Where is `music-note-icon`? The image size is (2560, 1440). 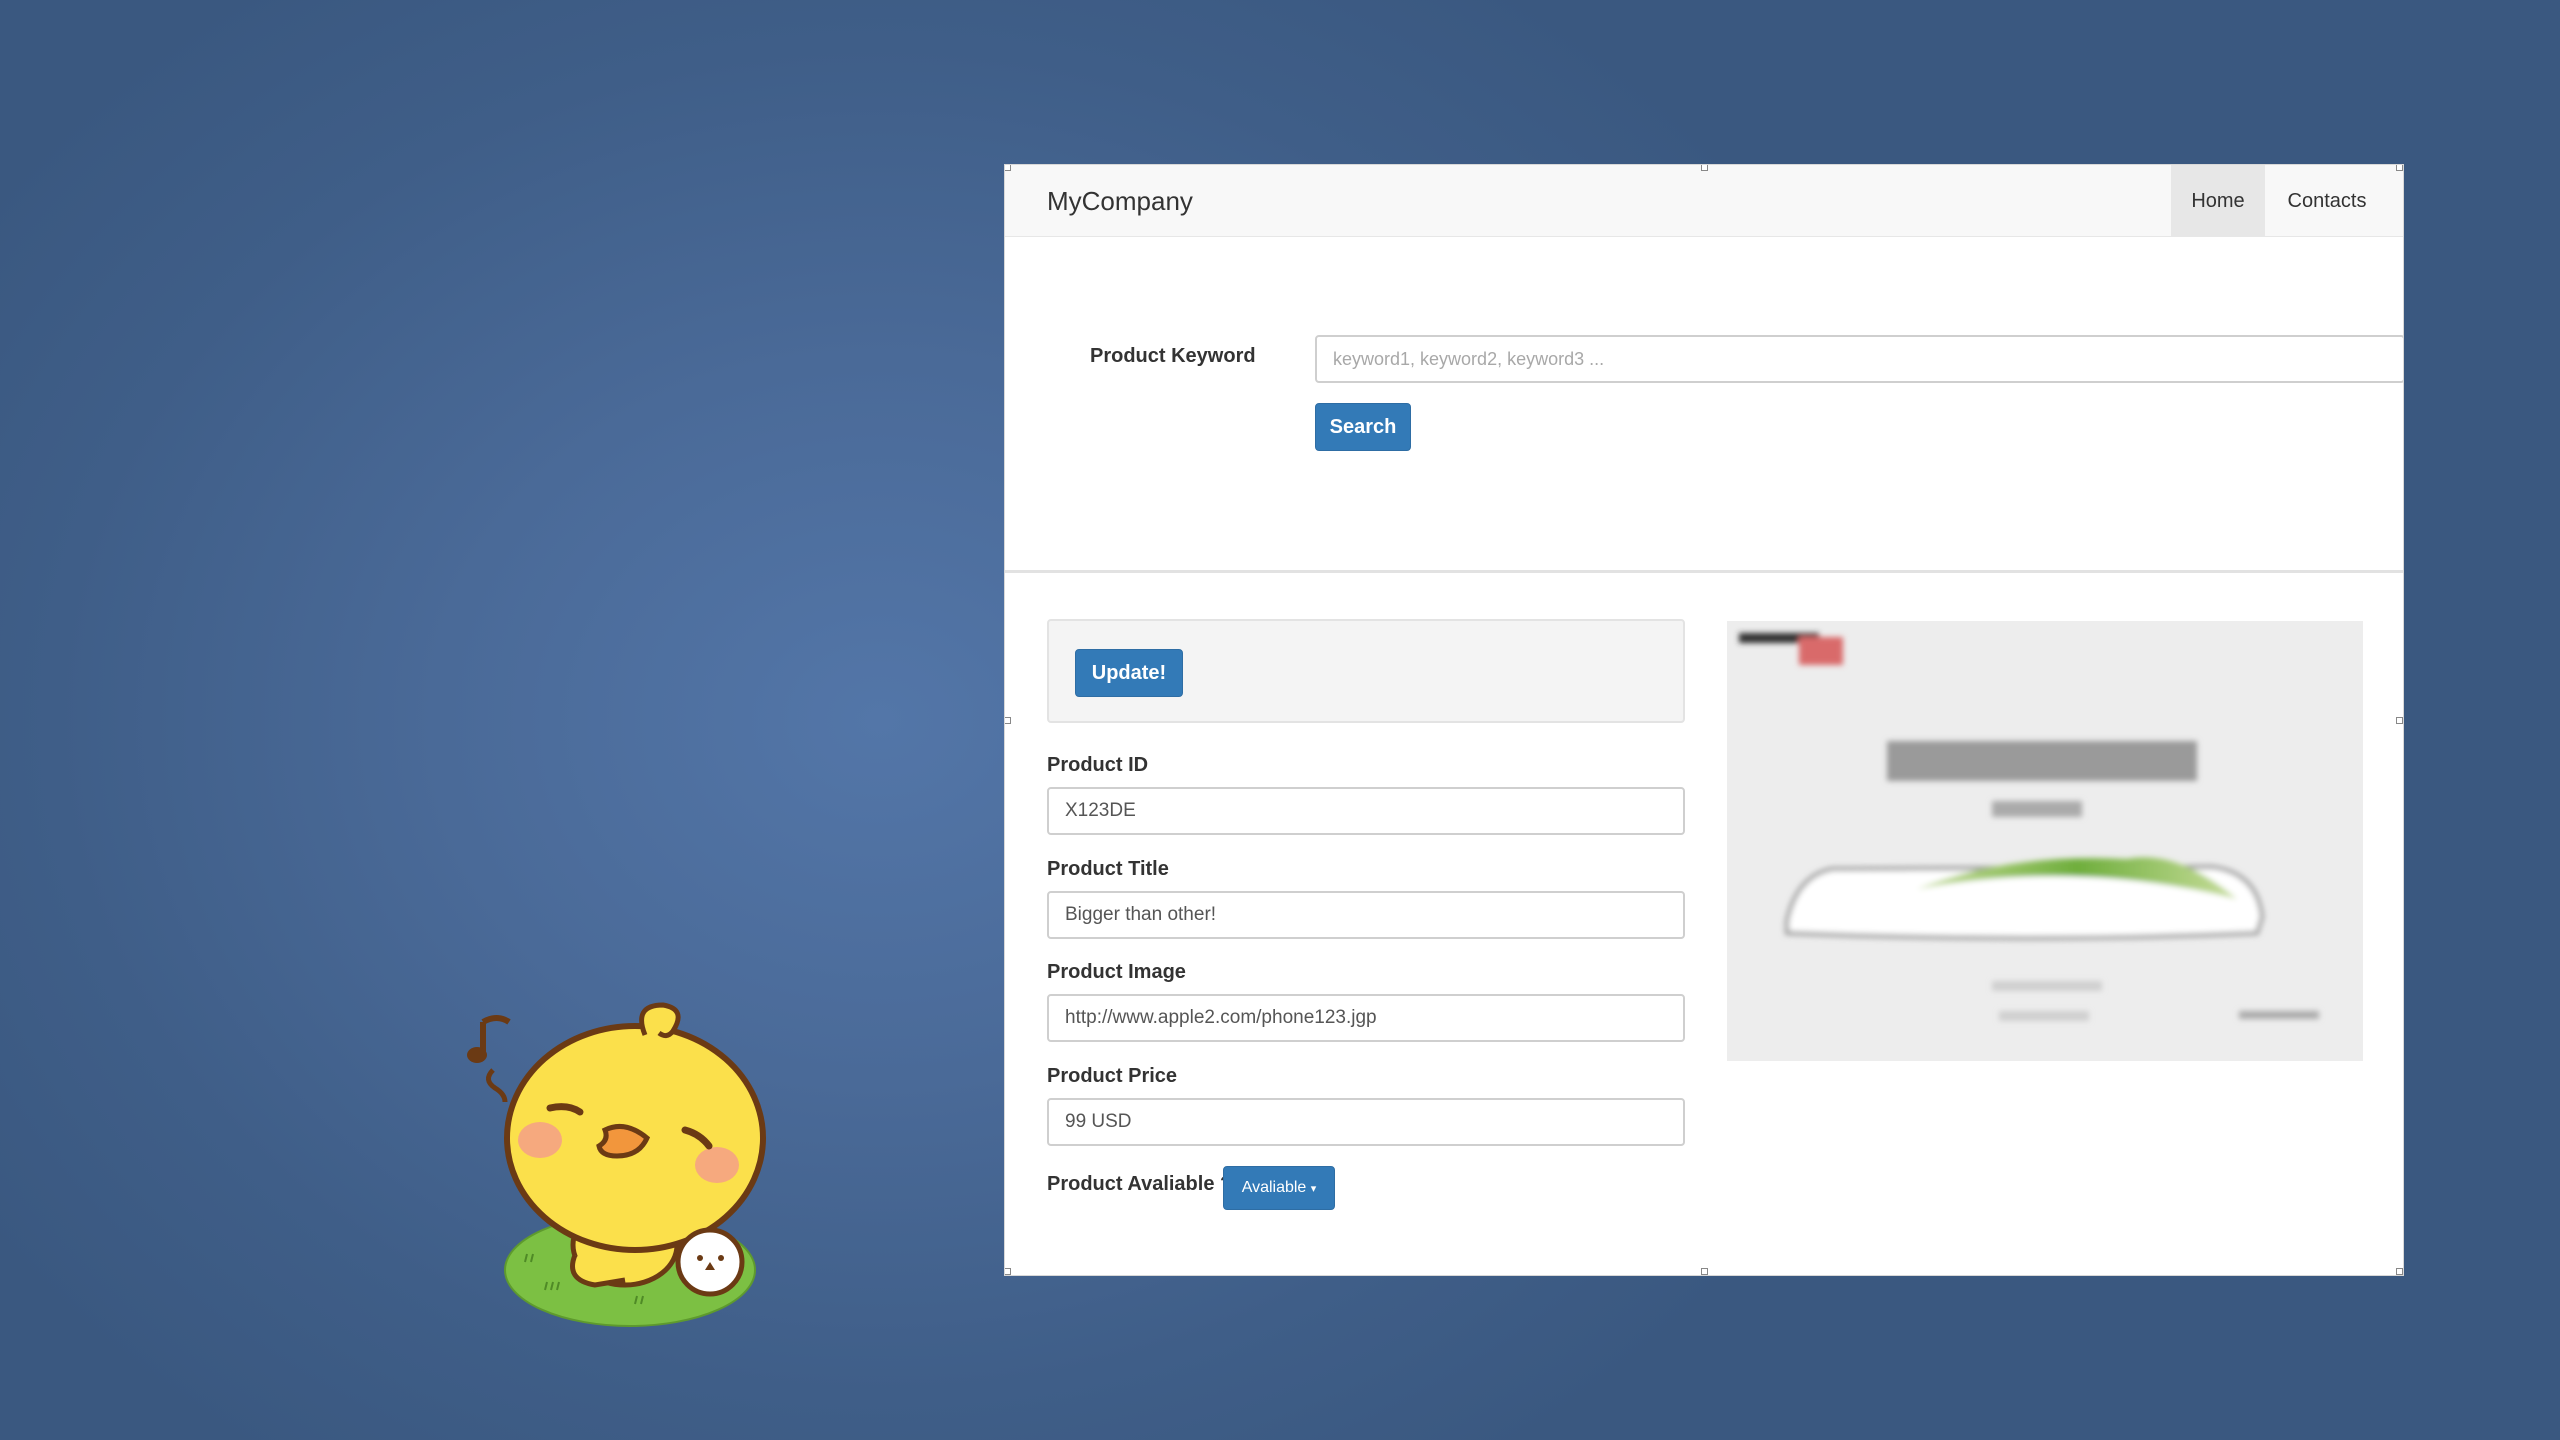
music-note-icon is located at coordinates (489, 1059).